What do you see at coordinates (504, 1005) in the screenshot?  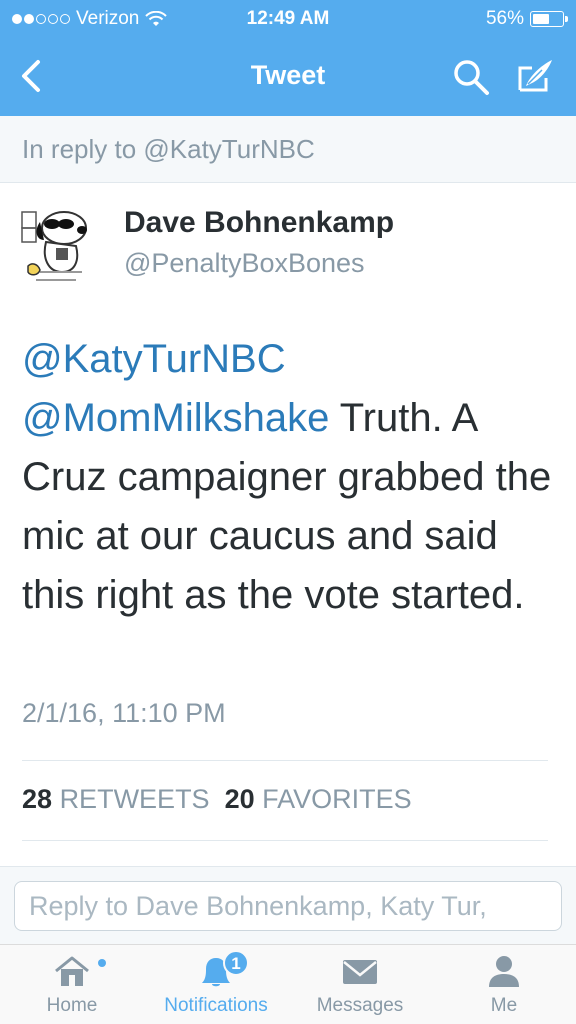 I see `tab-label: Me` at bounding box center [504, 1005].